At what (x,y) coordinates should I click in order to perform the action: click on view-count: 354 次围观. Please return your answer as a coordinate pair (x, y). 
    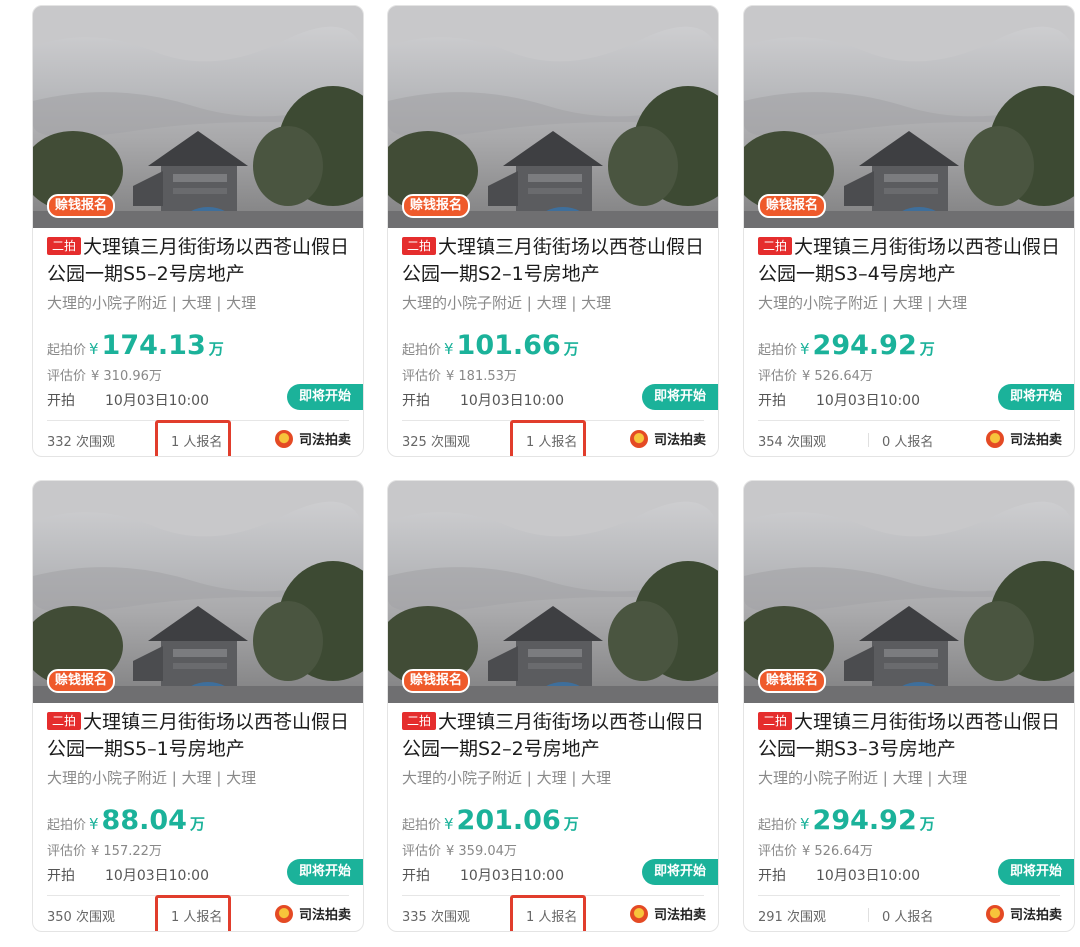
    Looking at the image, I should click on (792, 442).